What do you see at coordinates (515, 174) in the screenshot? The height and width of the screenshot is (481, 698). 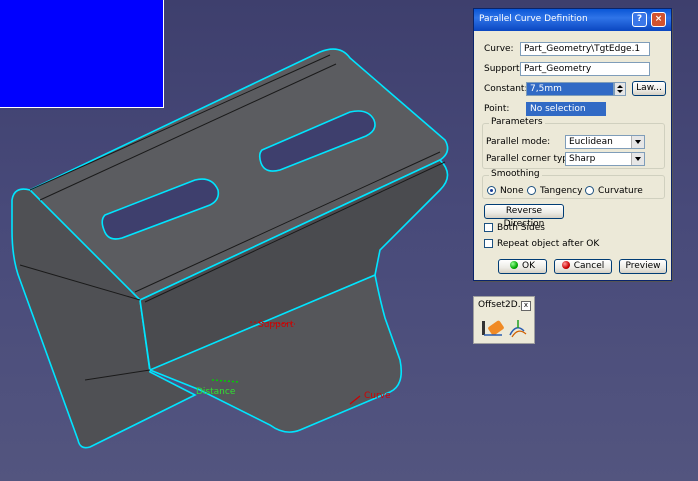 I see `smoothing-legend: Smoothing` at bounding box center [515, 174].